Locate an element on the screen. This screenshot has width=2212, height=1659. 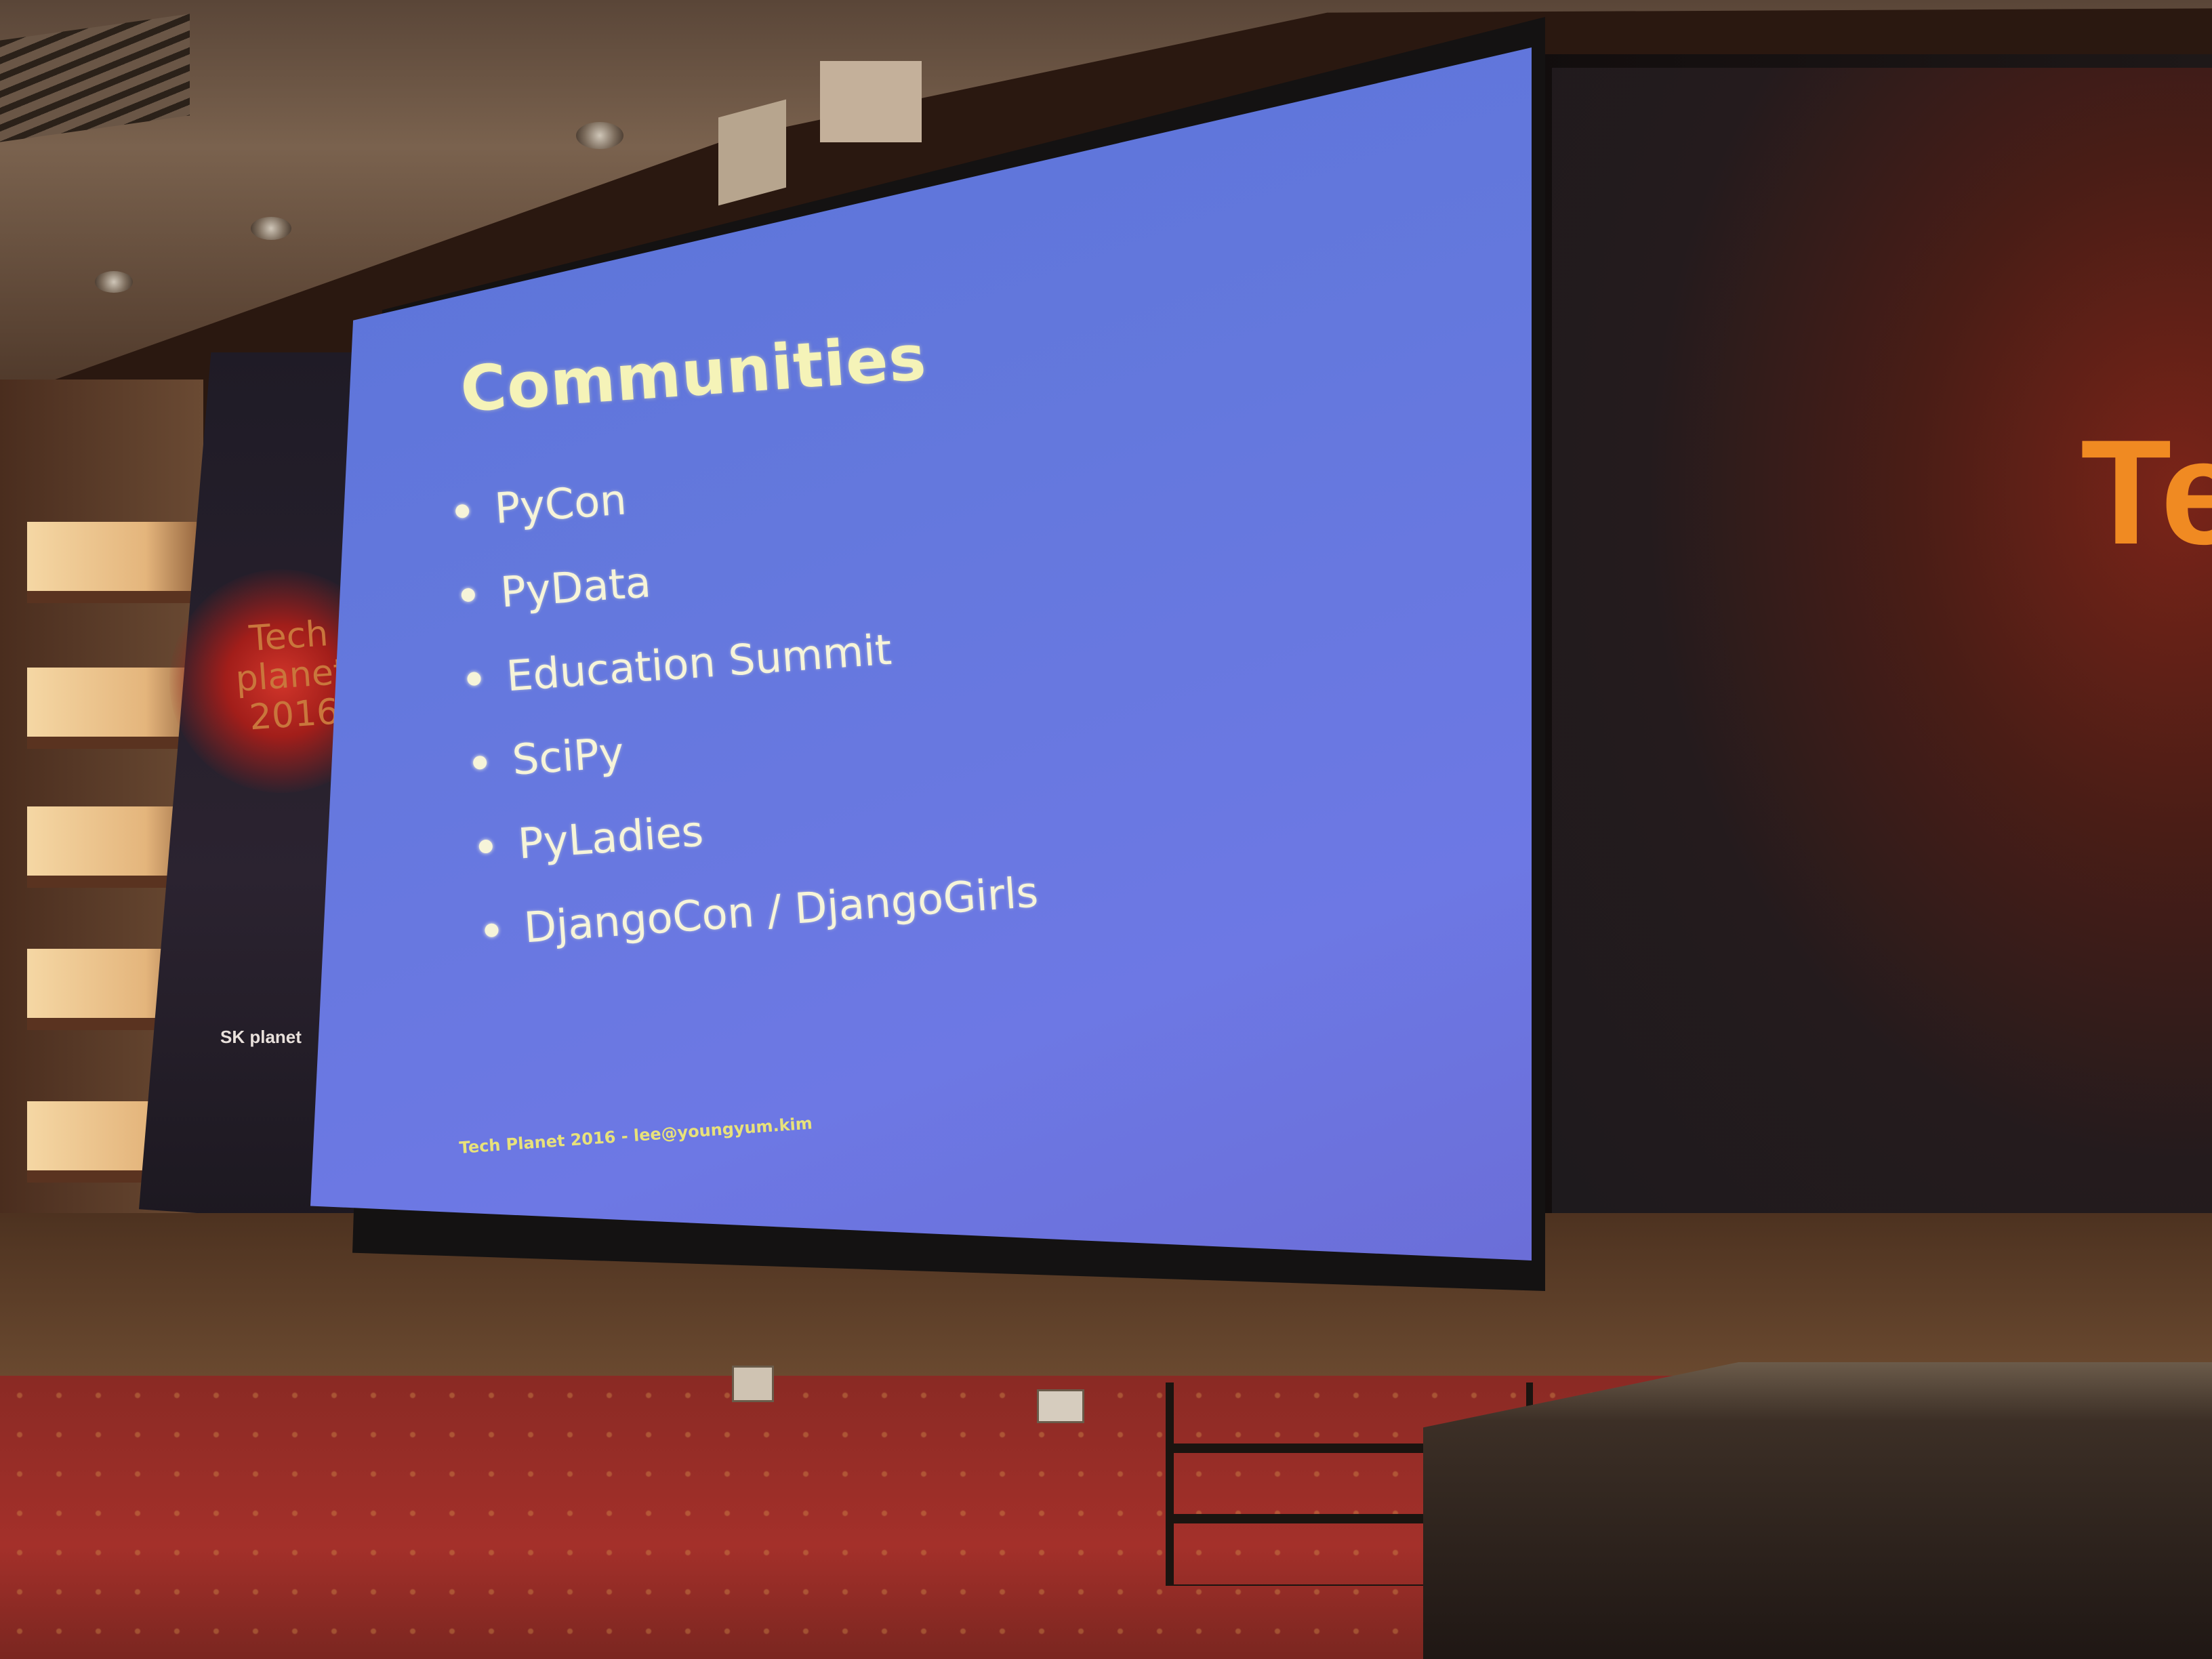
stage-platform is located at coordinates (1818, 1510).